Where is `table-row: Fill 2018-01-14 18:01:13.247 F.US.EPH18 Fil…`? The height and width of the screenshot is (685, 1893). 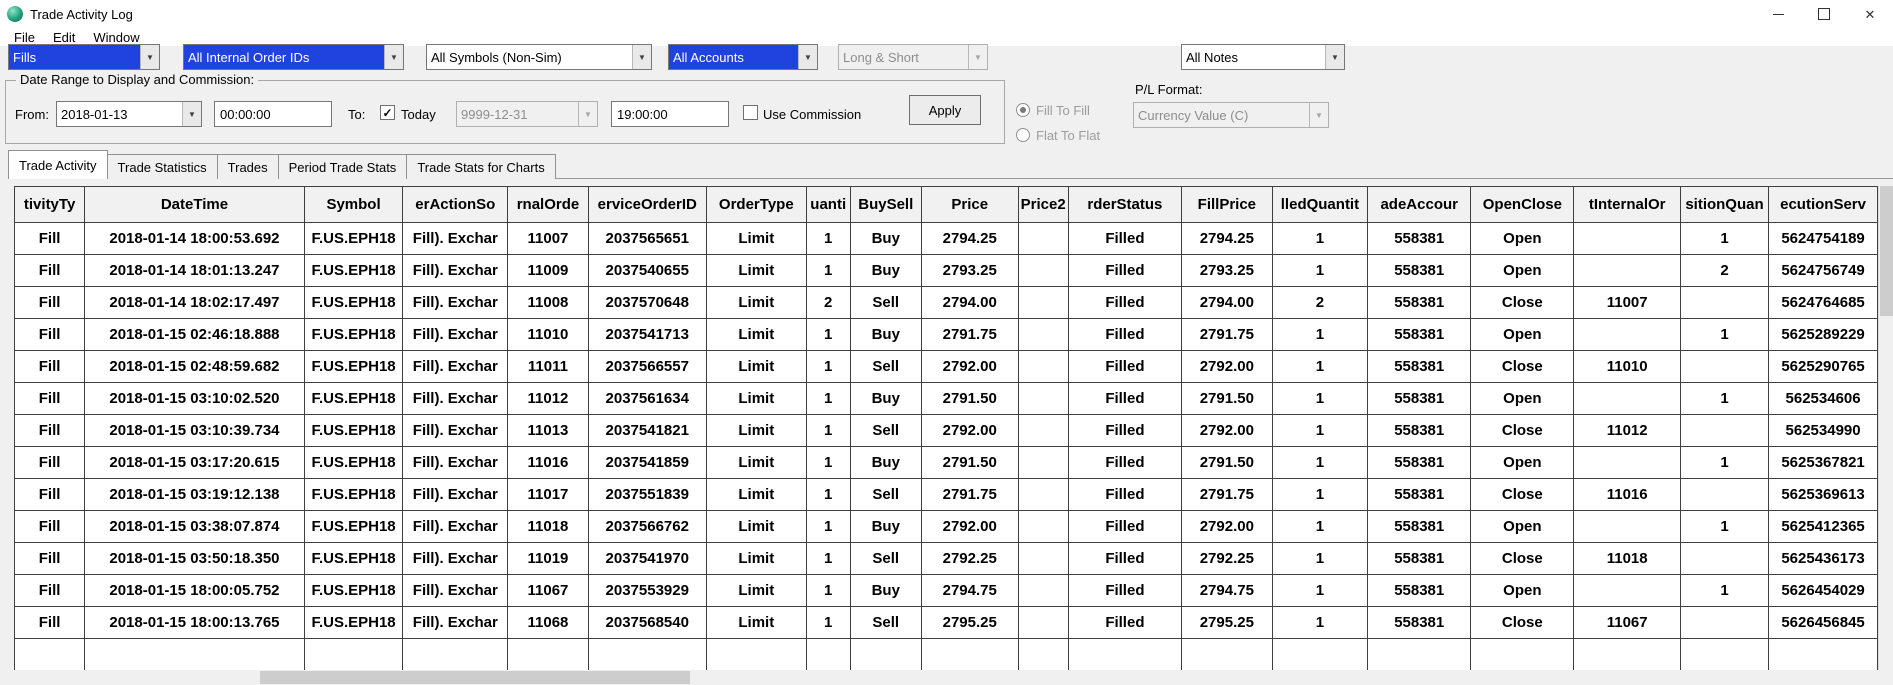
table-row: Fill 2018-01-14 18:01:13.247 F.US.EPH18 Fil… is located at coordinates (946, 270).